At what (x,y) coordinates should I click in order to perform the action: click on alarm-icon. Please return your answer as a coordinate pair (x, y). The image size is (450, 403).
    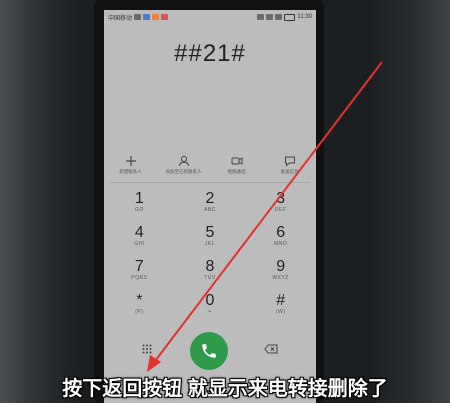
    Looking at the image, I should click on (261, 17).